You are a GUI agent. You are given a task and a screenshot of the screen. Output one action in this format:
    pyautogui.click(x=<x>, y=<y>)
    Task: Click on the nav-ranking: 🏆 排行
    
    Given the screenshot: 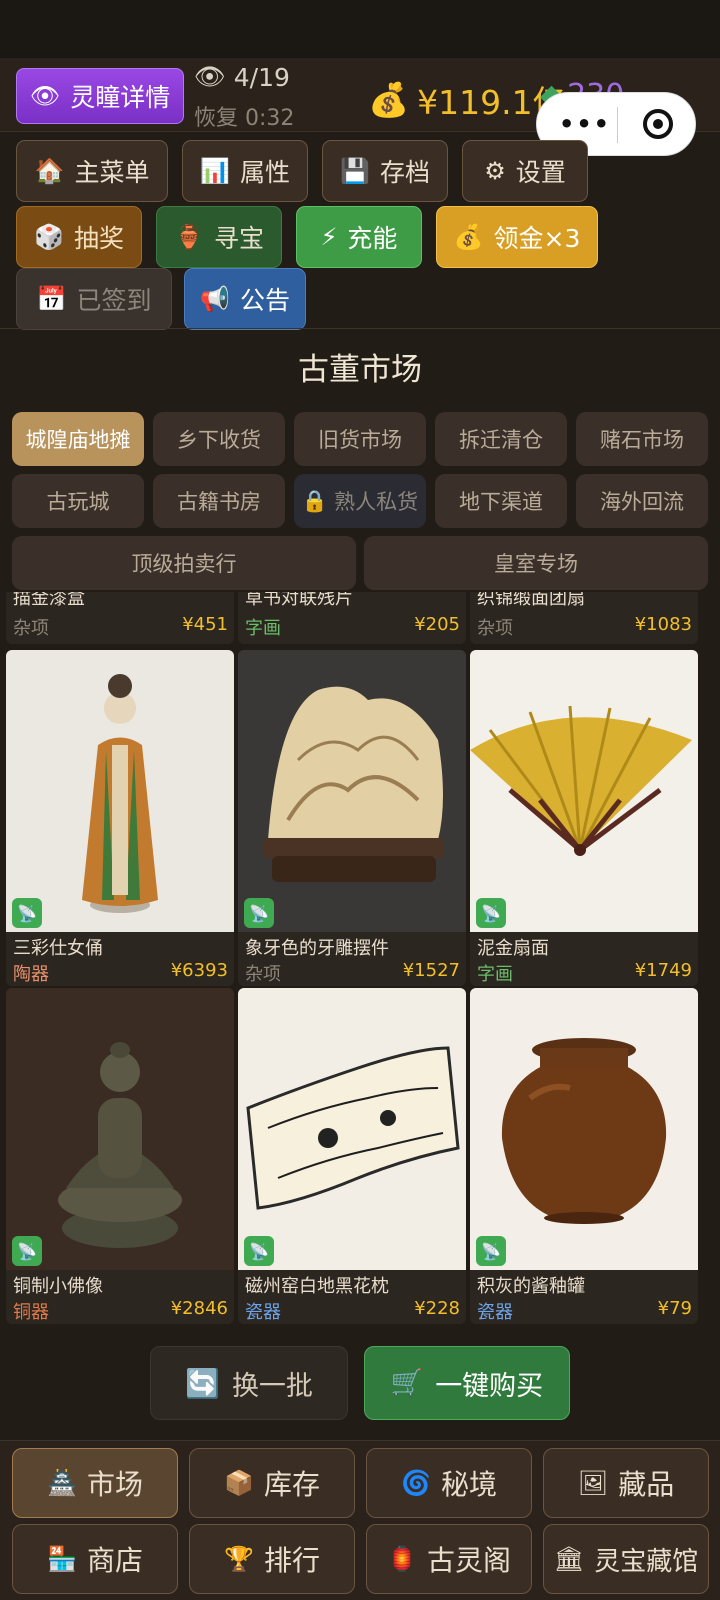 What is the action you would take?
    pyautogui.click(x=272, y=1559)
    